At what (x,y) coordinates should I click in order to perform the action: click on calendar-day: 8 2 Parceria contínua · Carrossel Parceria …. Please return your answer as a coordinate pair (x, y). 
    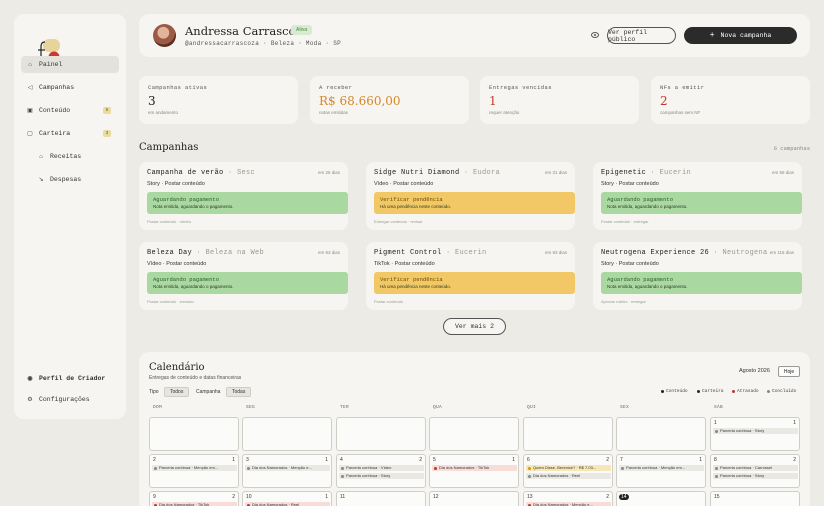
    Looking at the image, I should click on (755, 471).